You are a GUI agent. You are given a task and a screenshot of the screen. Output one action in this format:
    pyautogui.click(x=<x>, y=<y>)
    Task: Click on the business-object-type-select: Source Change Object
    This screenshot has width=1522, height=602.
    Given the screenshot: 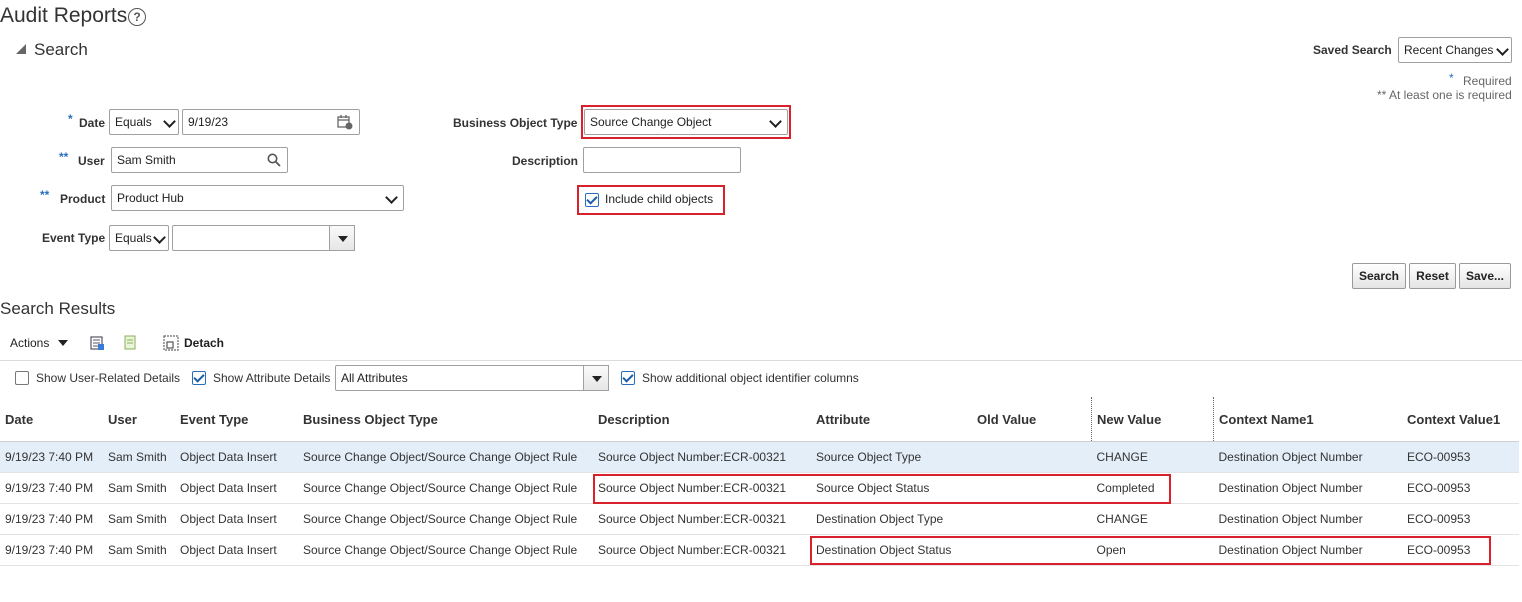 What is the action you would take?
    pyautogui.click(x=686, y=122)
    